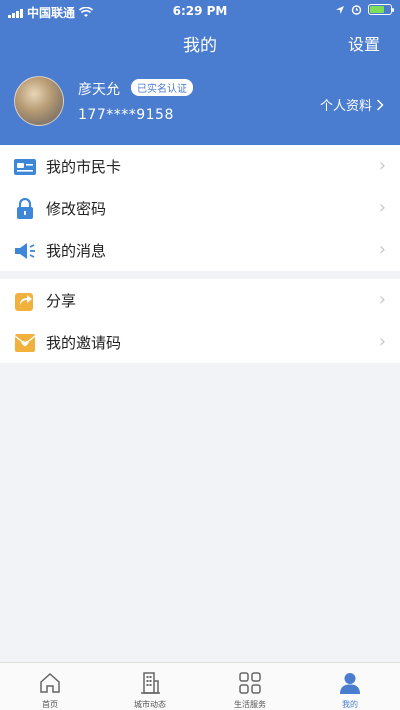  What do you see at coordinates (200, 342) in the screenshot?
I see `menu-item-invite-code: 我的邀请码 ›` at bounding box center [200, 342].